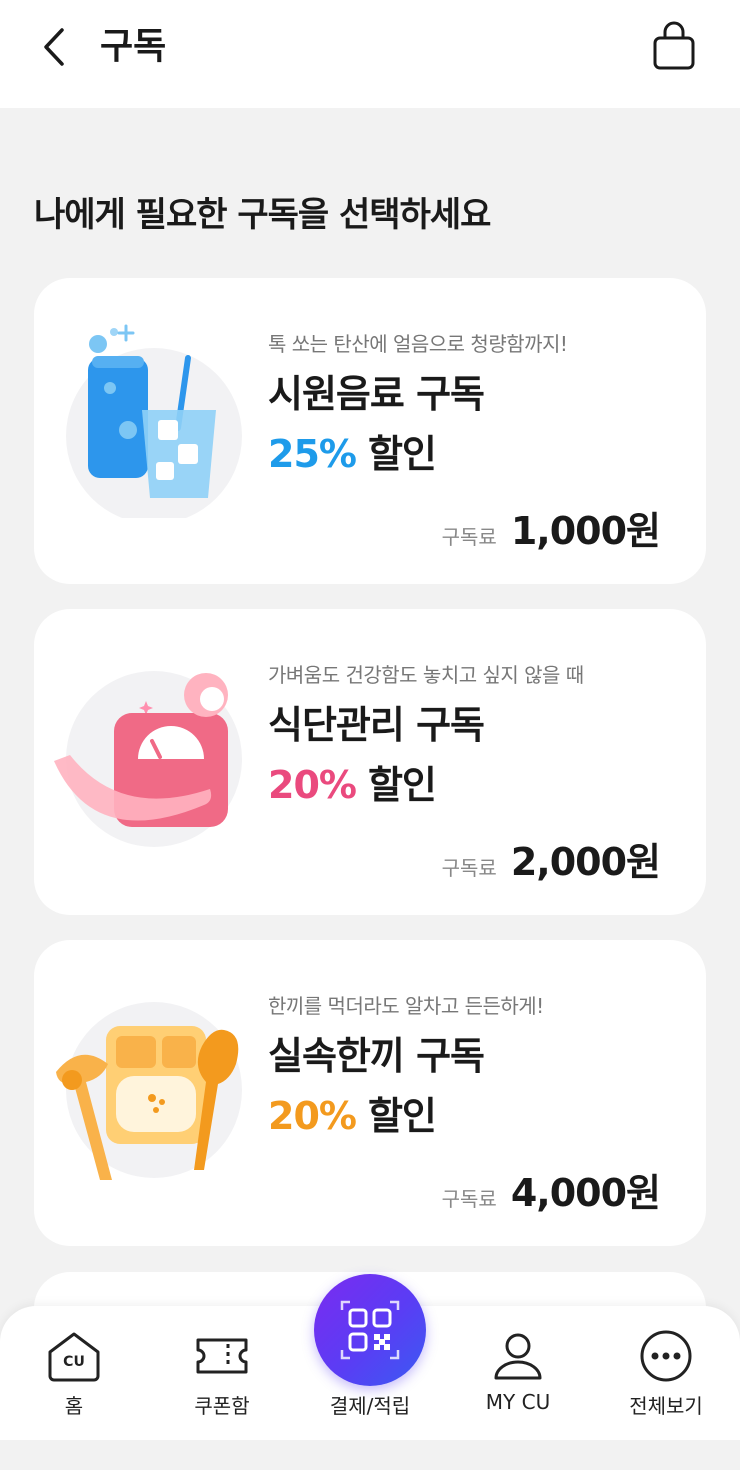  Describe the element at coordinates (133, 46) in the screenshot. I see `page-title: 구독` at that location.